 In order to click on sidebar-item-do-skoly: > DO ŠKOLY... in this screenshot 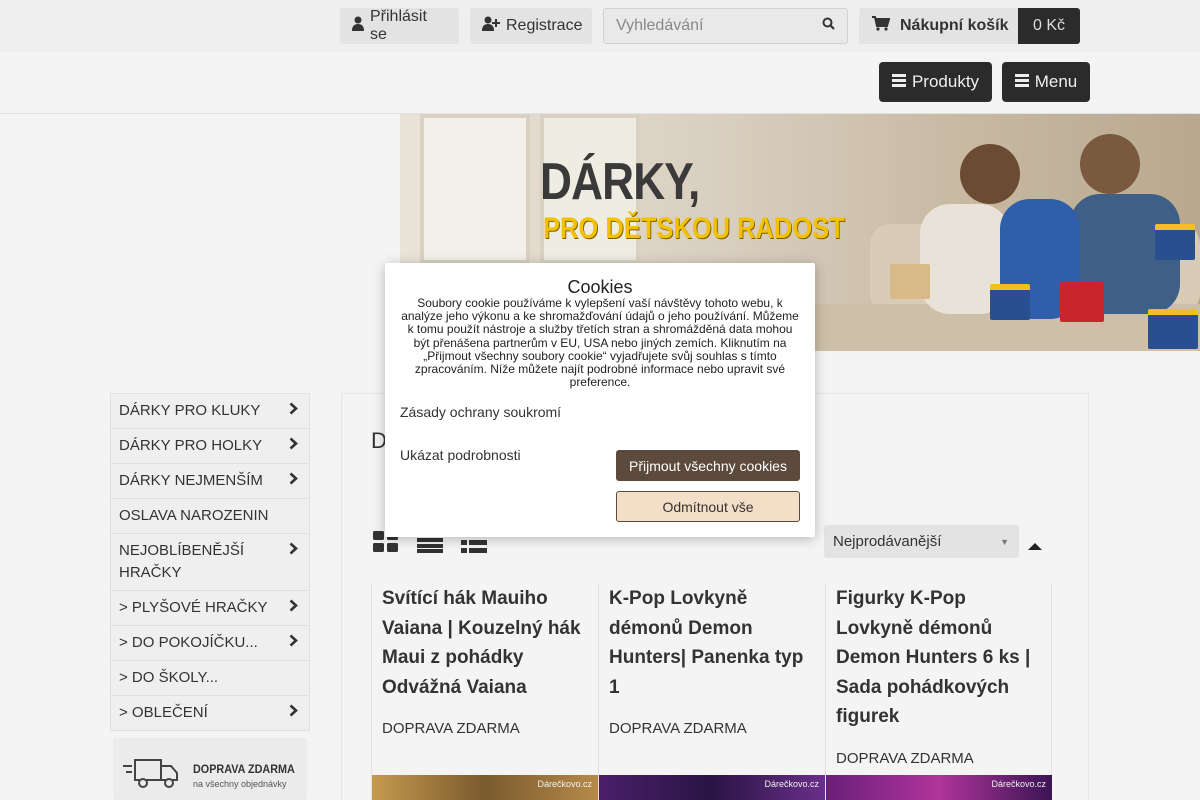, I will do `click(210, 678)`.